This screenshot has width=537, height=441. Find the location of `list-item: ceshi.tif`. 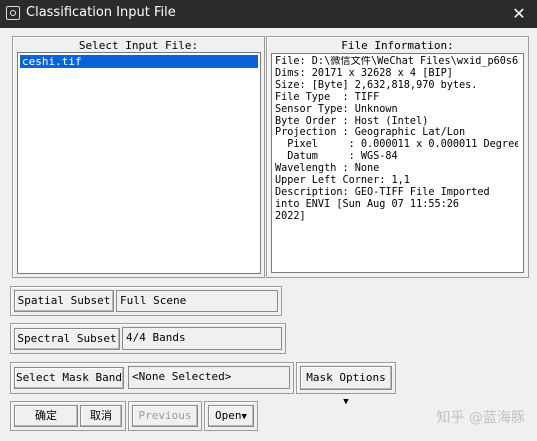

list-item: ceshi.tif is located at coordinates (139, 61).